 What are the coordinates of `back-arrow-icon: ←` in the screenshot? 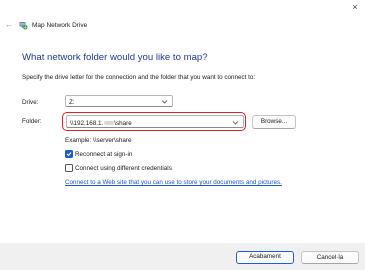 It's located at (9, 24).